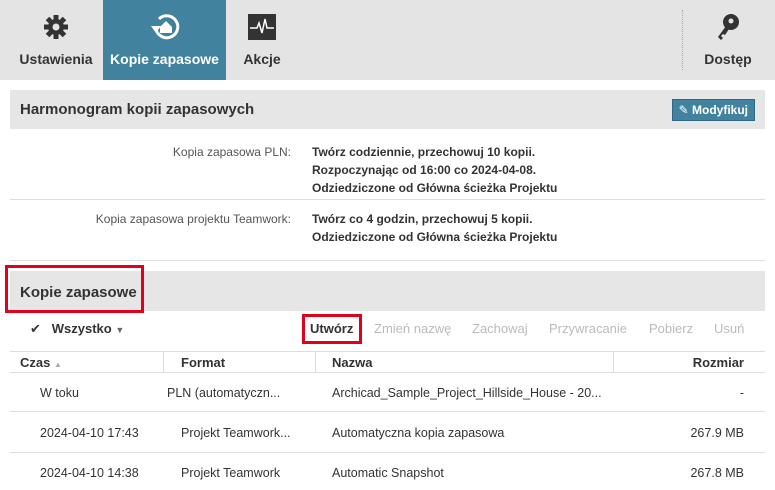 The image size is (775, 490). What do you see at coordinates (137, 109) in the screenshot?
I see `schedule-title: Harmonogram kopii zapasowych` at bounding box center [137, 109].